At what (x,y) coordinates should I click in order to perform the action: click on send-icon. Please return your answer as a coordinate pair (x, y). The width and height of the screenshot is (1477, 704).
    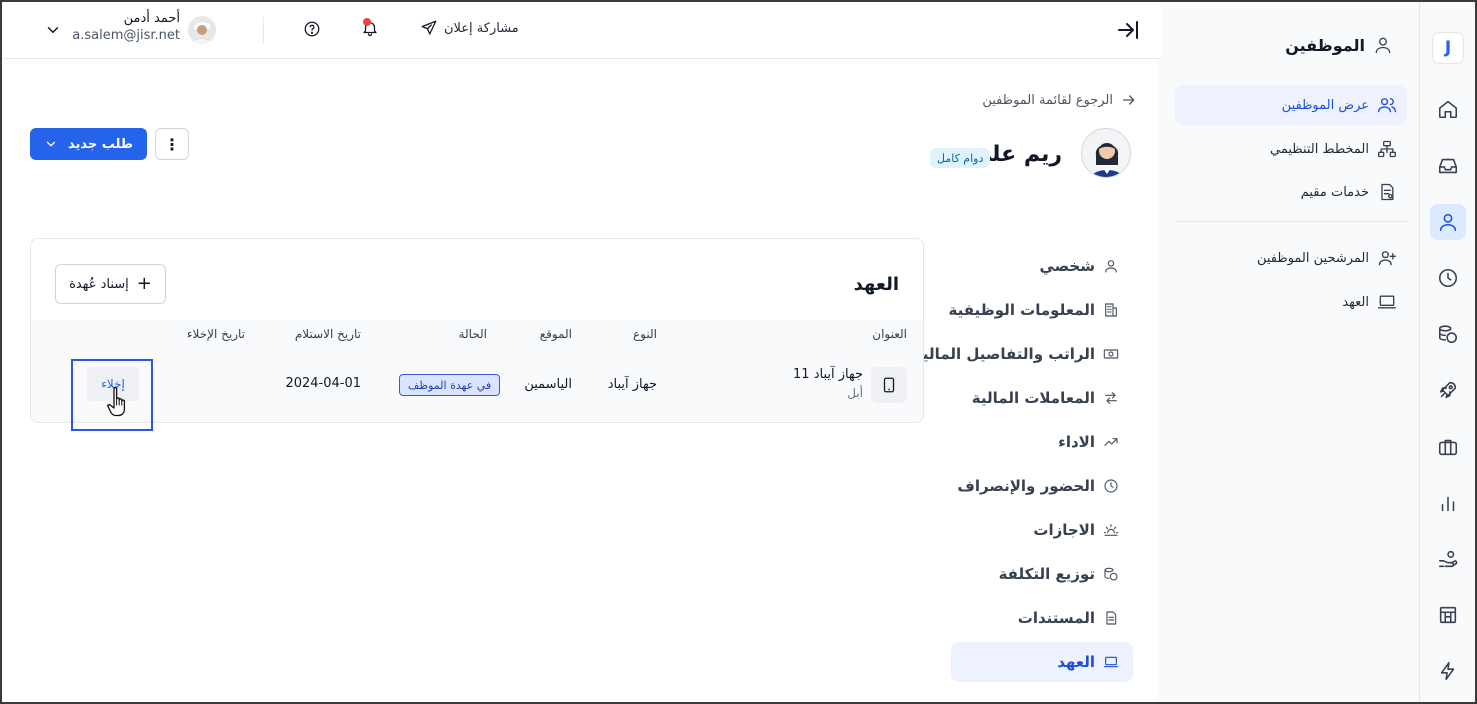
    Looking at the image, I should click on (429, 27).